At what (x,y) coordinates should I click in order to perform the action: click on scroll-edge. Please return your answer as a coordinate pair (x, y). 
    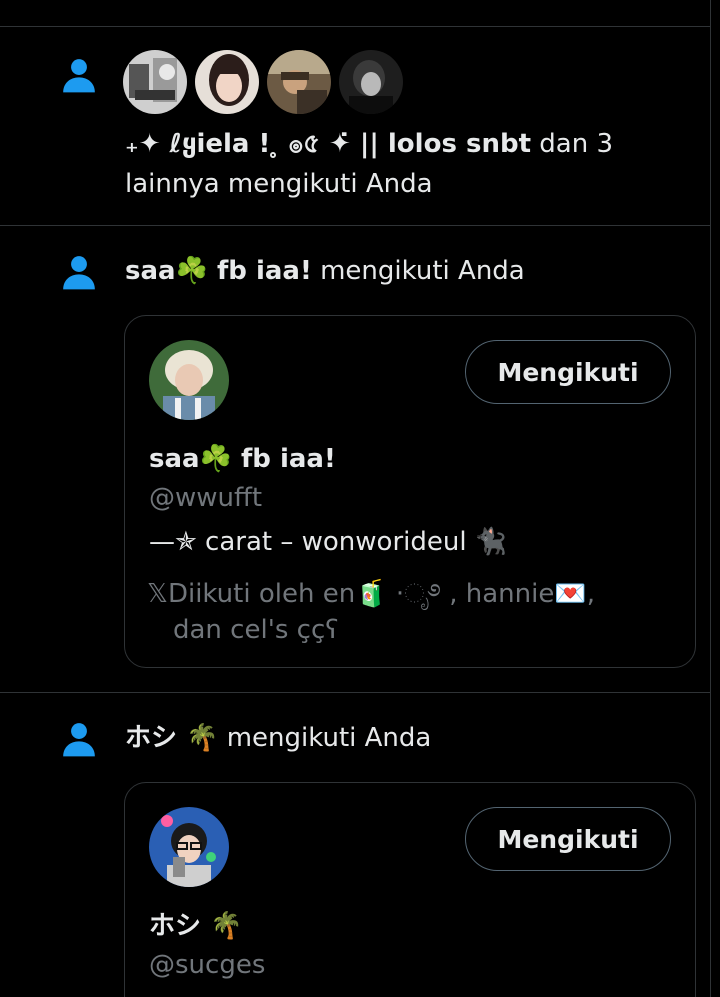
    Looking at the image, I should click on (715, 498).